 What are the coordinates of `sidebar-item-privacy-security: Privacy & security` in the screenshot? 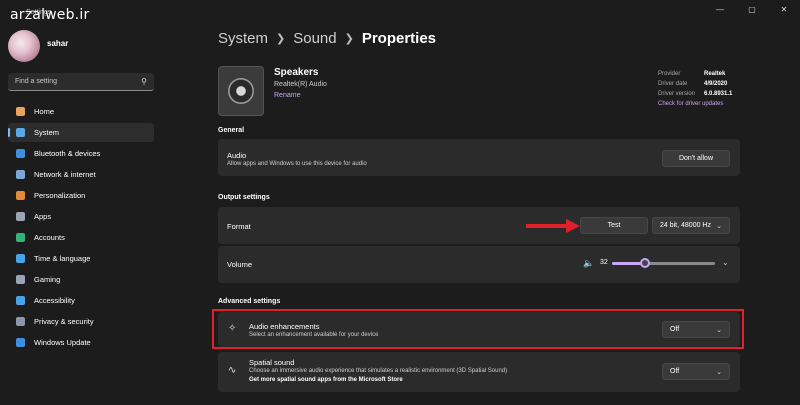 It's located at (81, 321).